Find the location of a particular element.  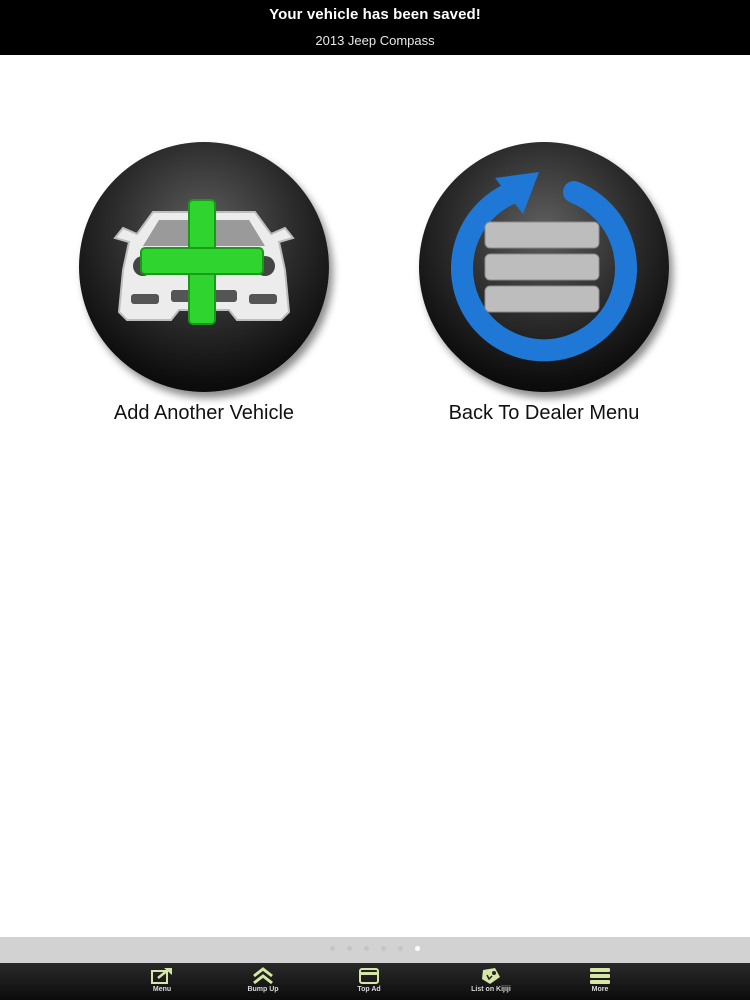

page-indicator is located at coordinates (375, 948).